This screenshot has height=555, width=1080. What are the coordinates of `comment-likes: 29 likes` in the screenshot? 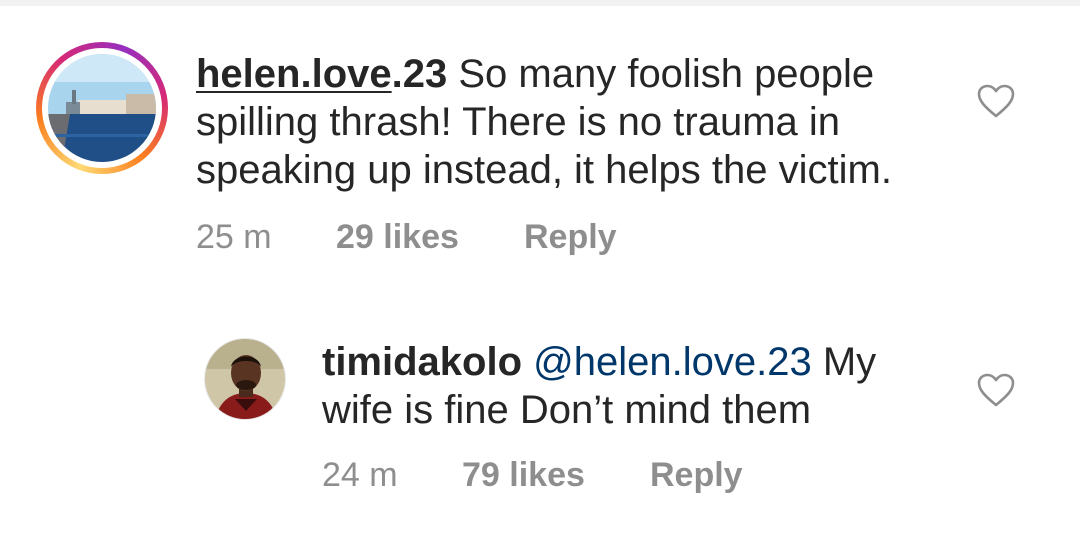 It's located at (397, 237).